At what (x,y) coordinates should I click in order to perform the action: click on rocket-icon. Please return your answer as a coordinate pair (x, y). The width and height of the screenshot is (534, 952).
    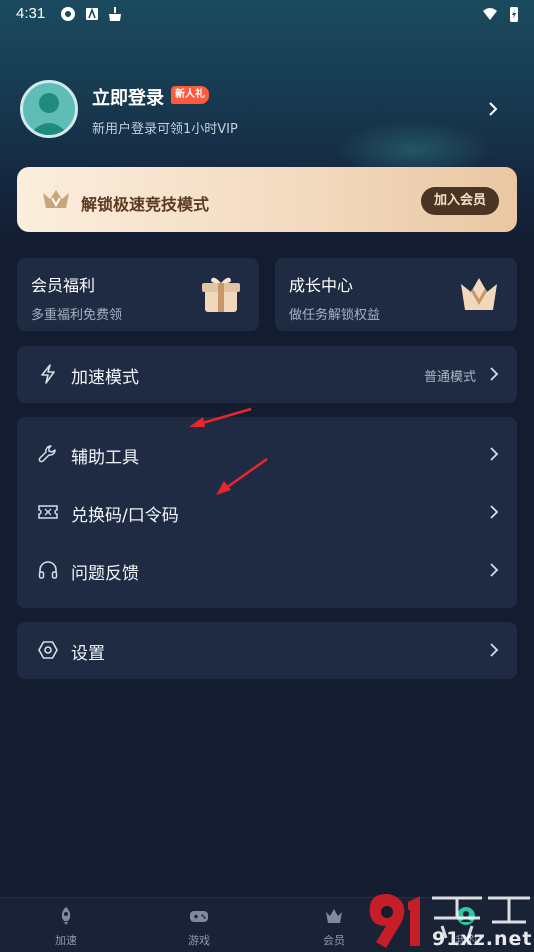
    Looking at the image, I should click on (66, 916).